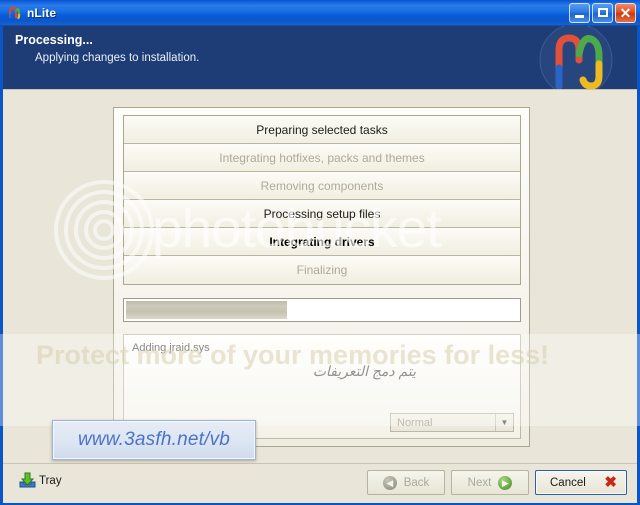 Image resolution: width=640 pixels, height=505 pixels. I want to click on task-row: Processing setup files, so click(322, 214).